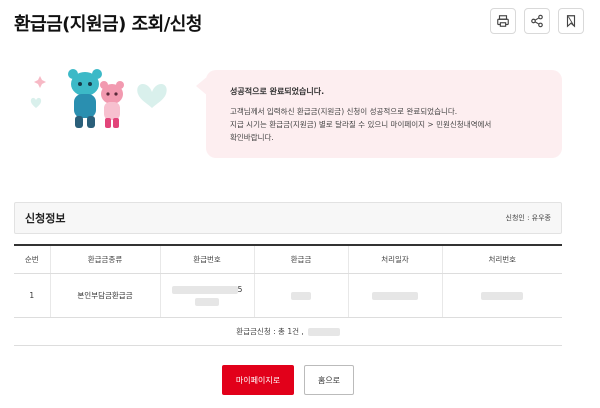  I want to click on row-index: 1, so click(32, 295).